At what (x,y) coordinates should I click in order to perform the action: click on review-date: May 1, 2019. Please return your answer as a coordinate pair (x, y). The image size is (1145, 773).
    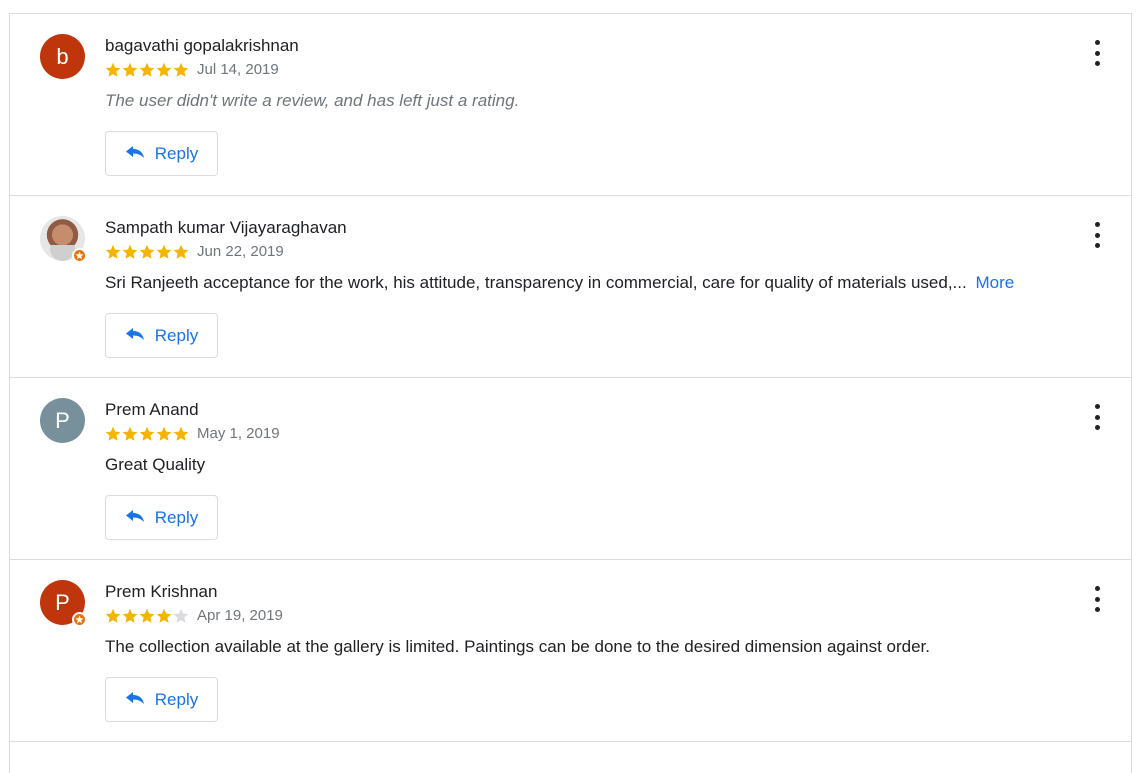
    Looking at the image, I should click on (238, 433).